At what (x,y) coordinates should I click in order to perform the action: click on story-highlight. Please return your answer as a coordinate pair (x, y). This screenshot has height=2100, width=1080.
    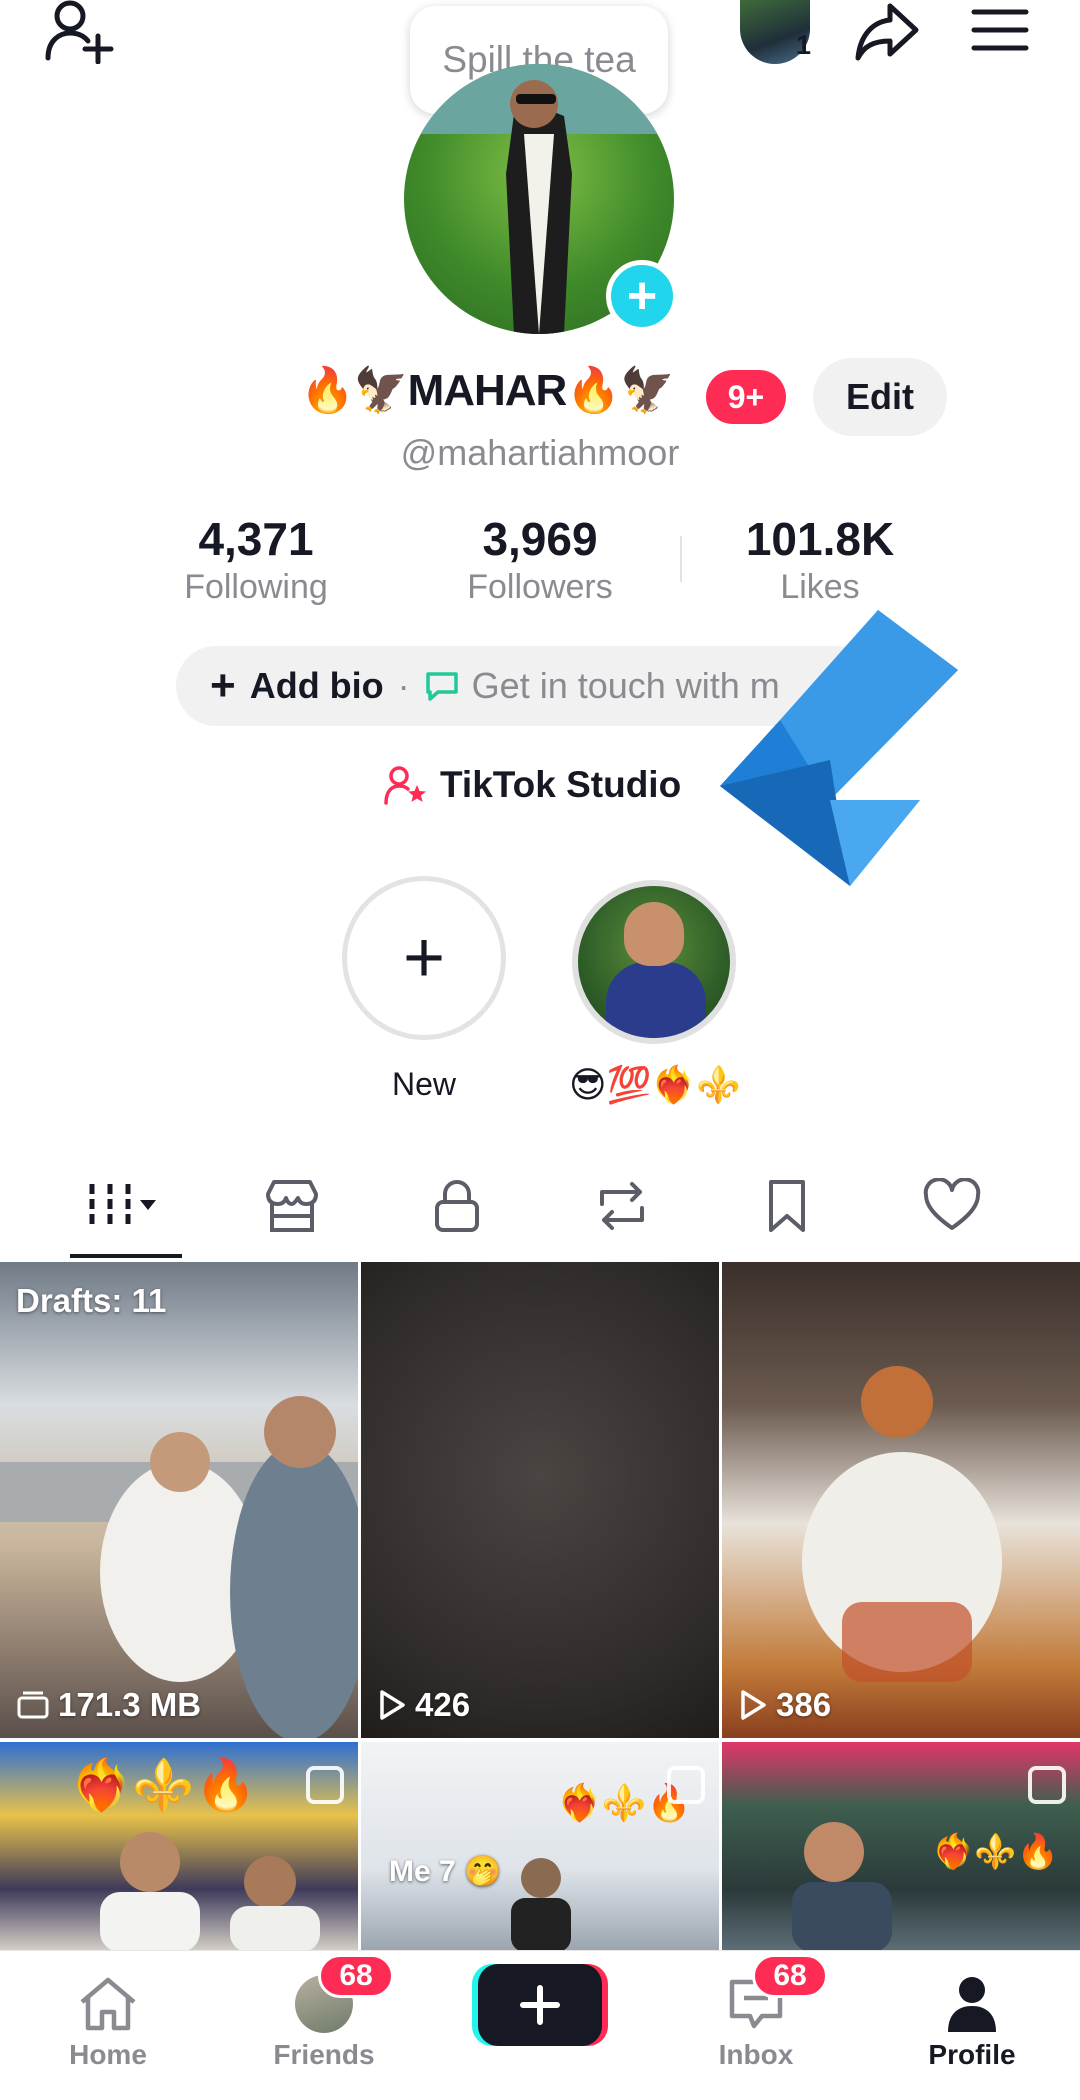
    Looking at the image, I should click on (654, 962).